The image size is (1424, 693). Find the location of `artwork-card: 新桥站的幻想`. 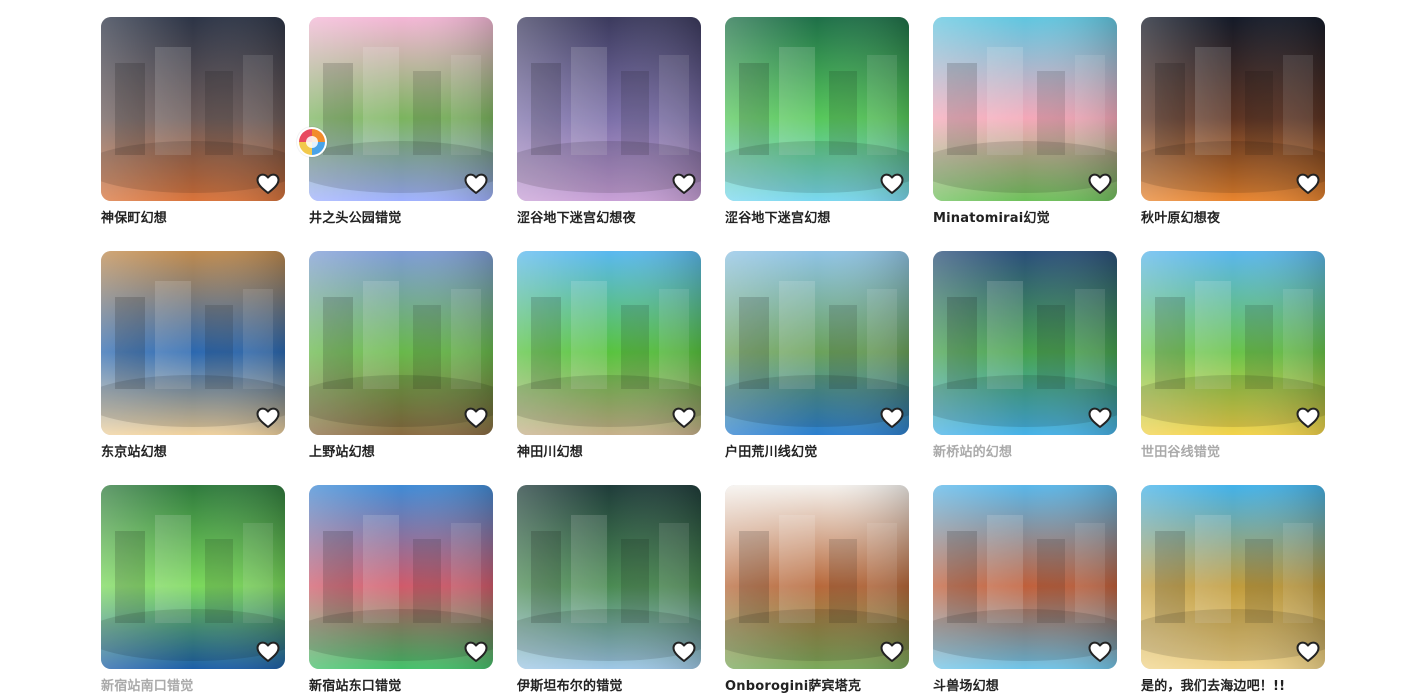

artwork-card: 新桥站的幻想 is located at coordinates (1025, 357).